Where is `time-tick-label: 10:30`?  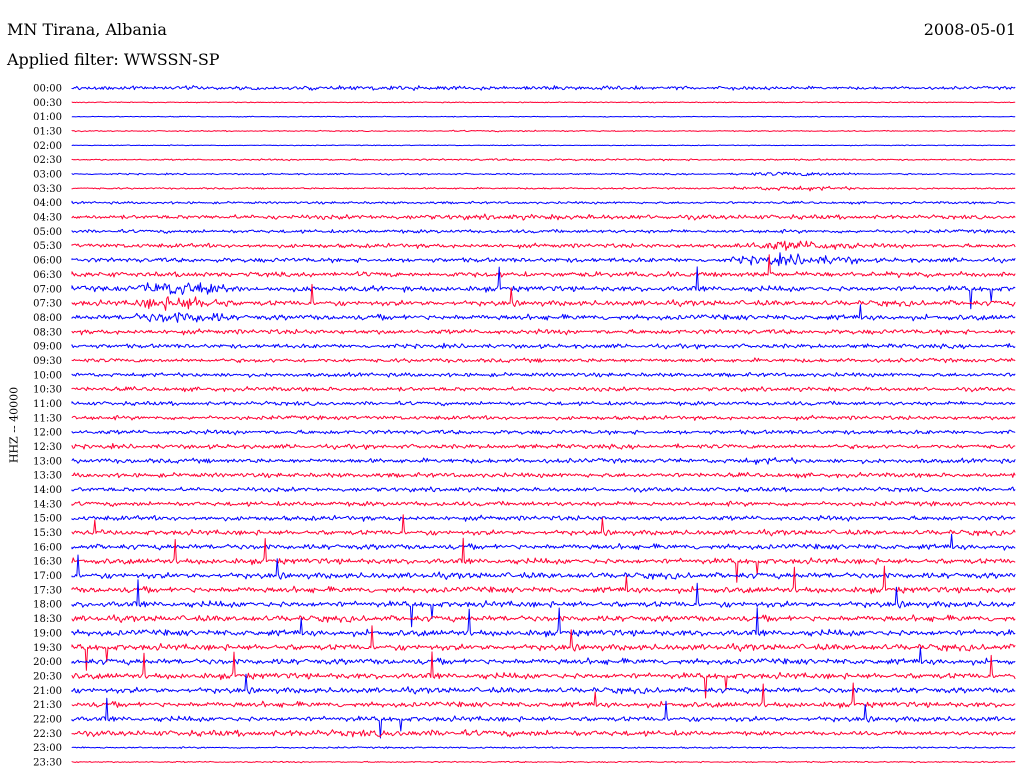 time-tick-label: 10:30 is located at coordinates (47, 390).